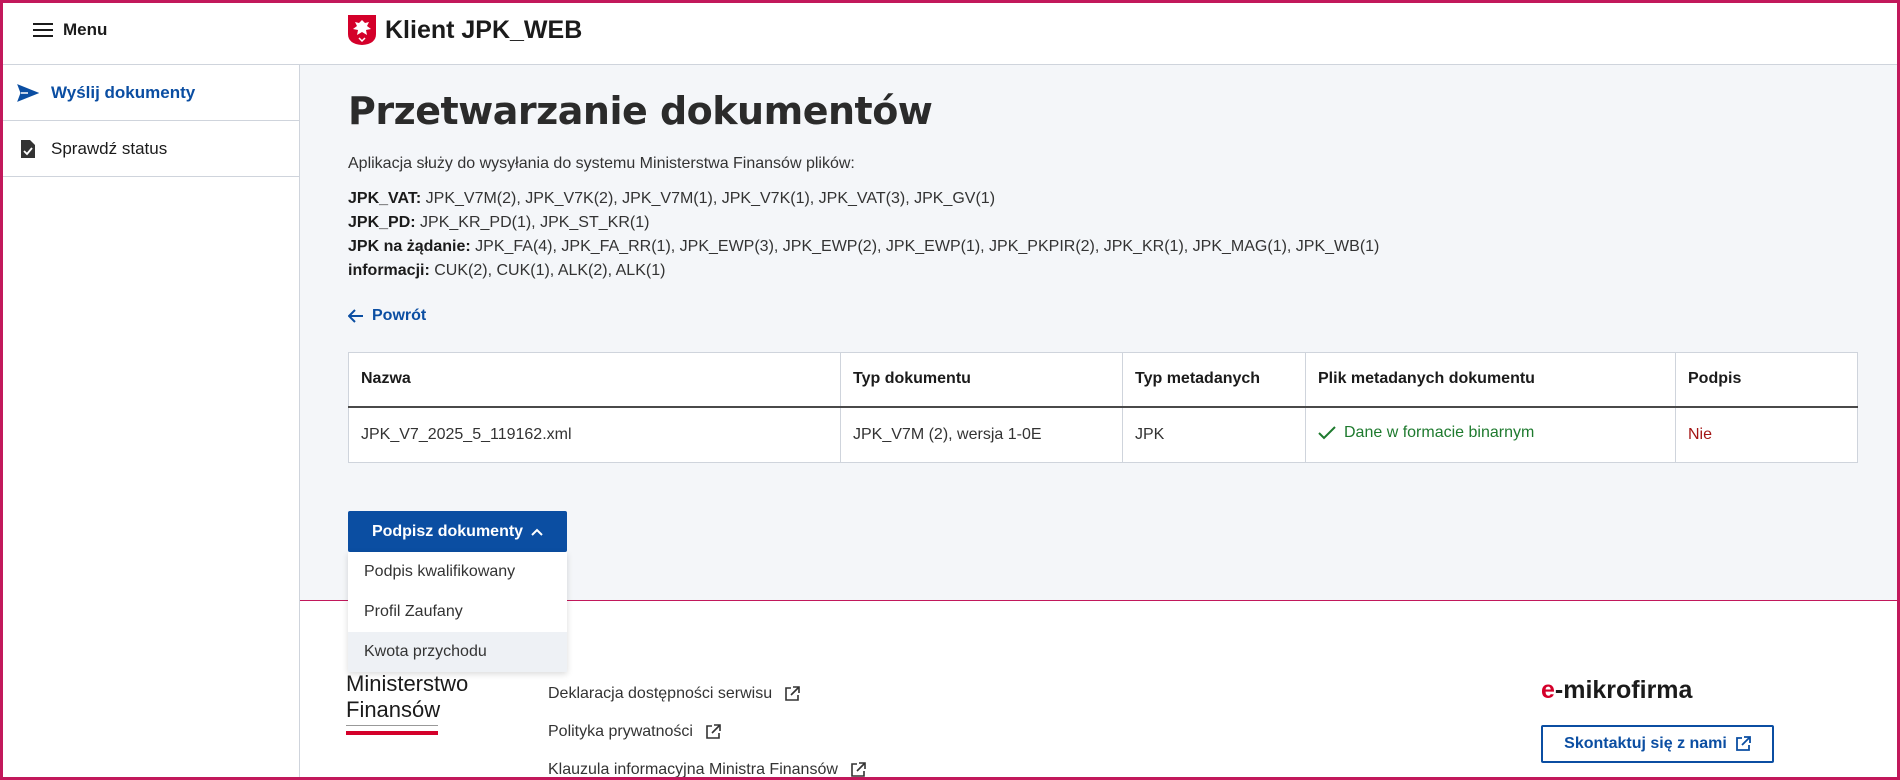  I want to click on link-privacy-policy: Polityka prywatności, so click(707, 732).